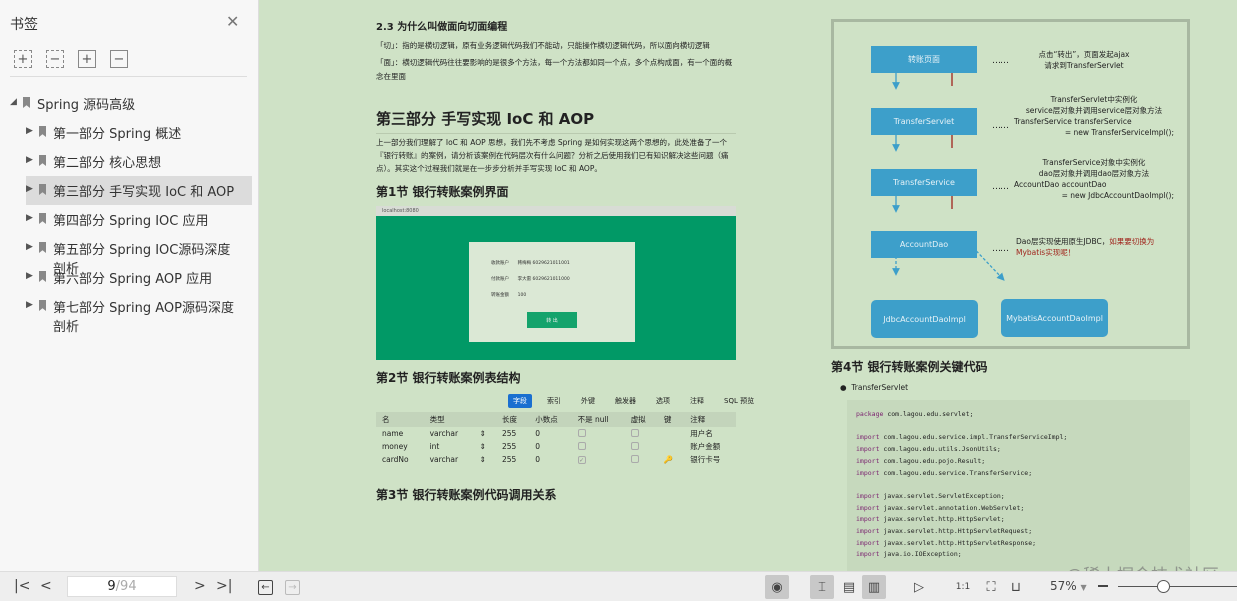  Describe the element at coordinates (22, 586) in the screenshot. I see `first-page-icon: |<` at that location.